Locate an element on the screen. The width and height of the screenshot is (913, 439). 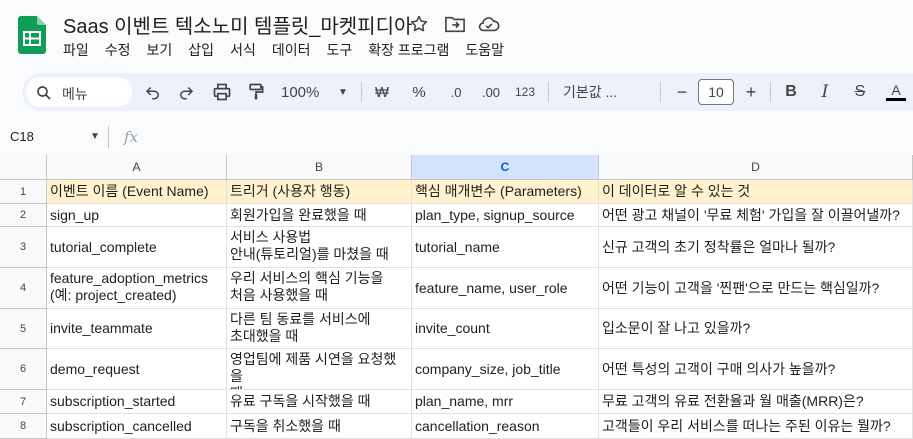
formula-input is located at coordinates (520, 137).